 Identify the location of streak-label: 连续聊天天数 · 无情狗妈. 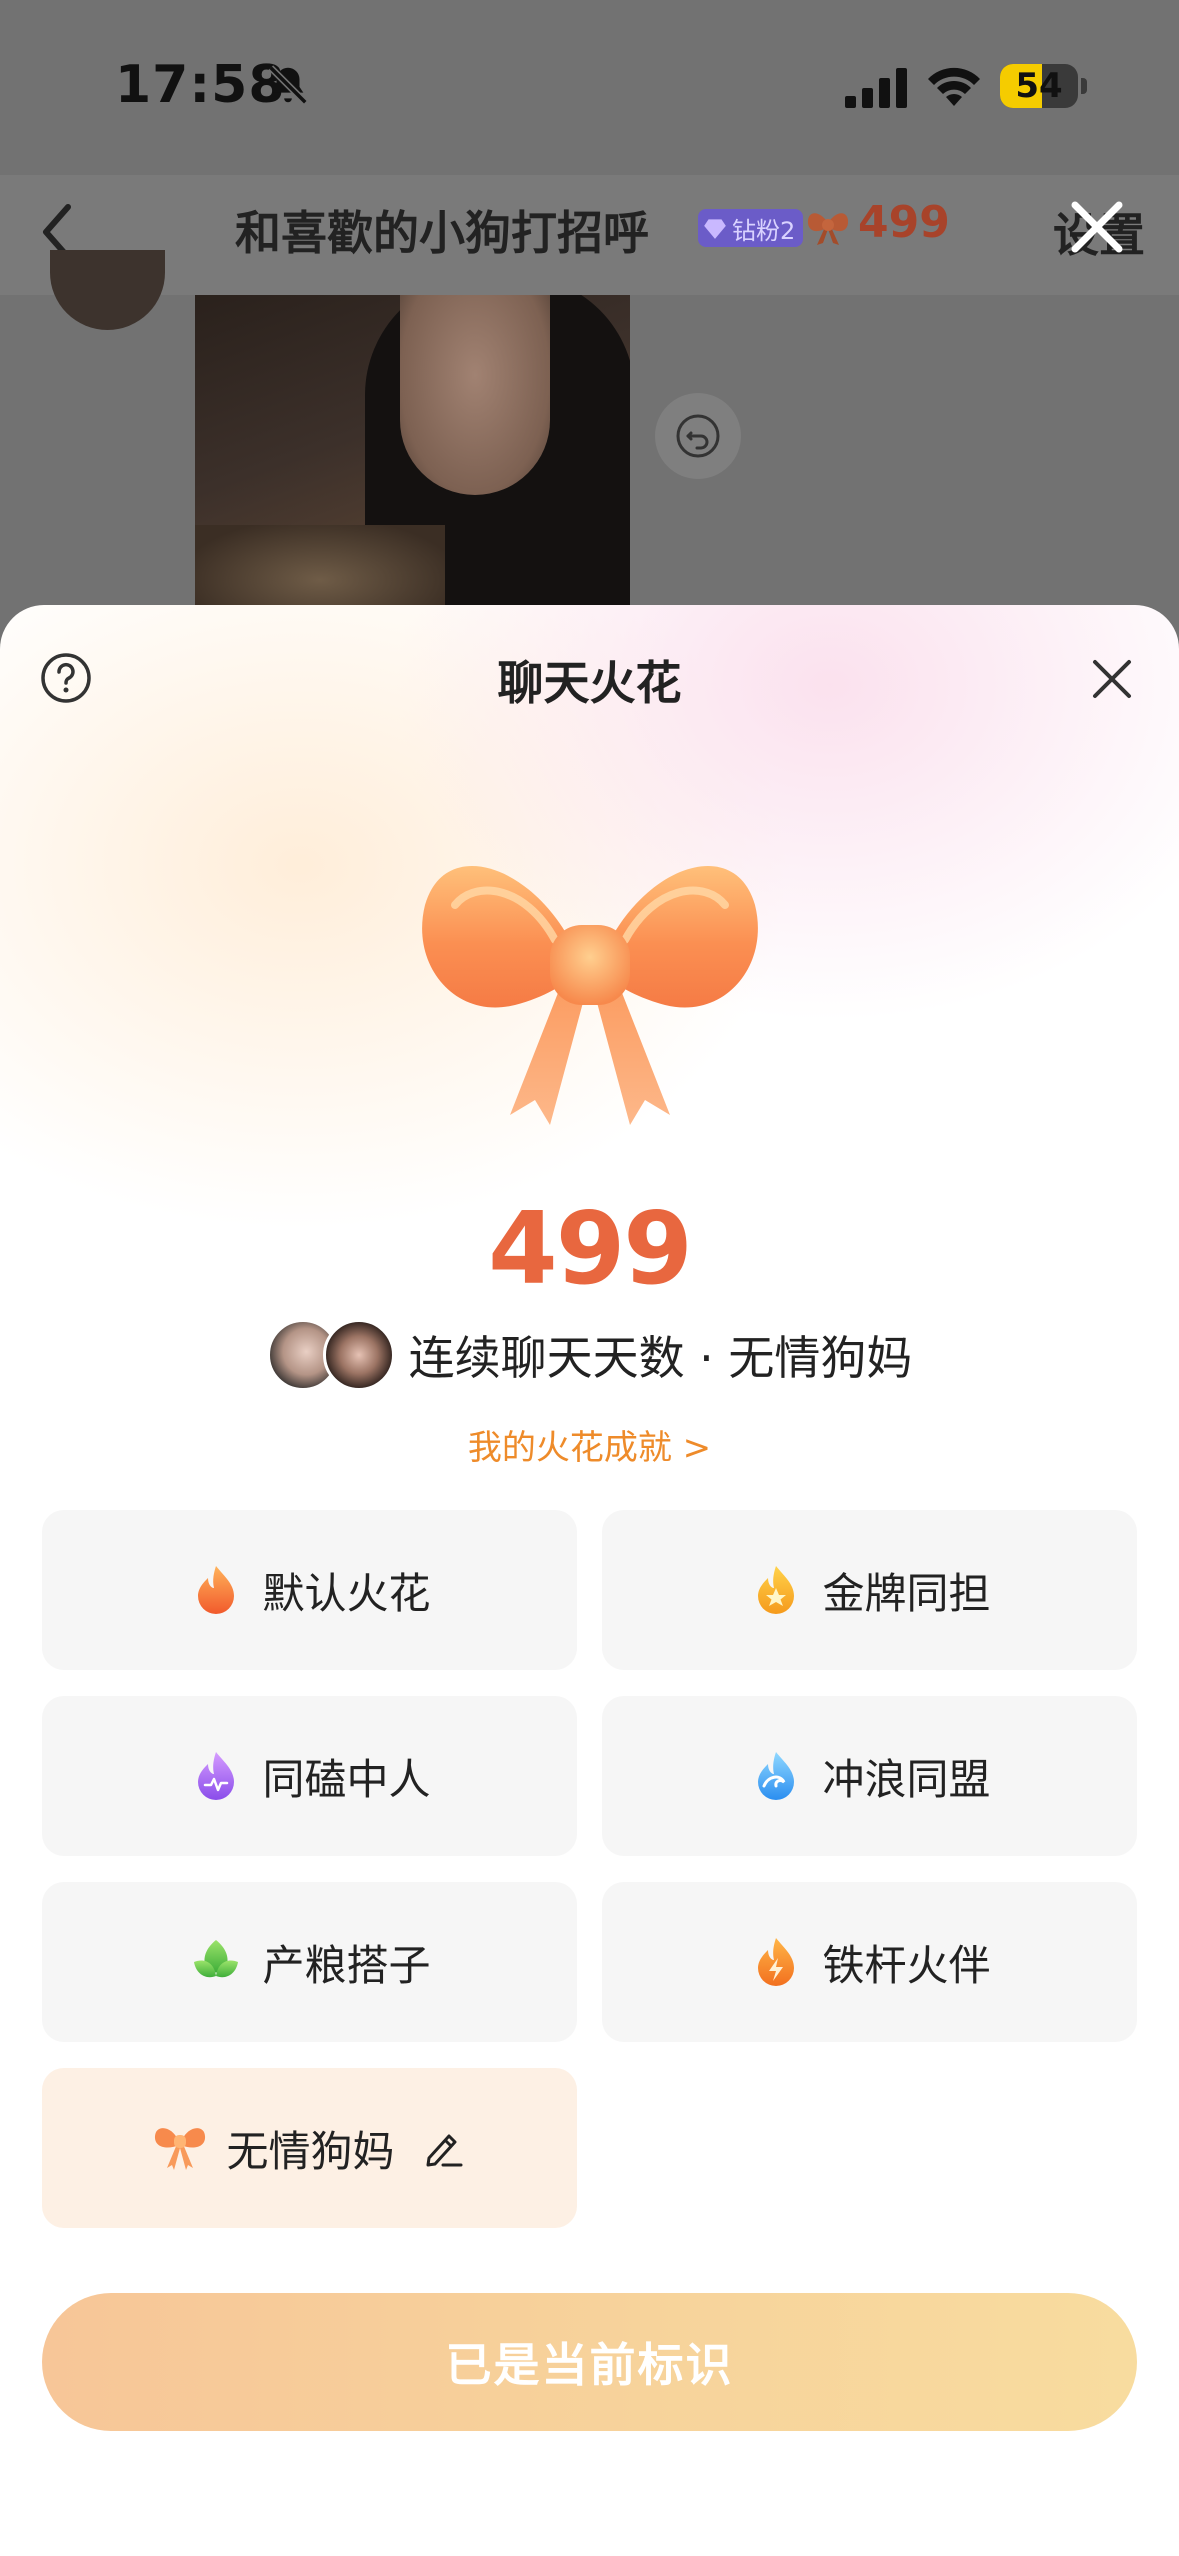
(660, 1358).